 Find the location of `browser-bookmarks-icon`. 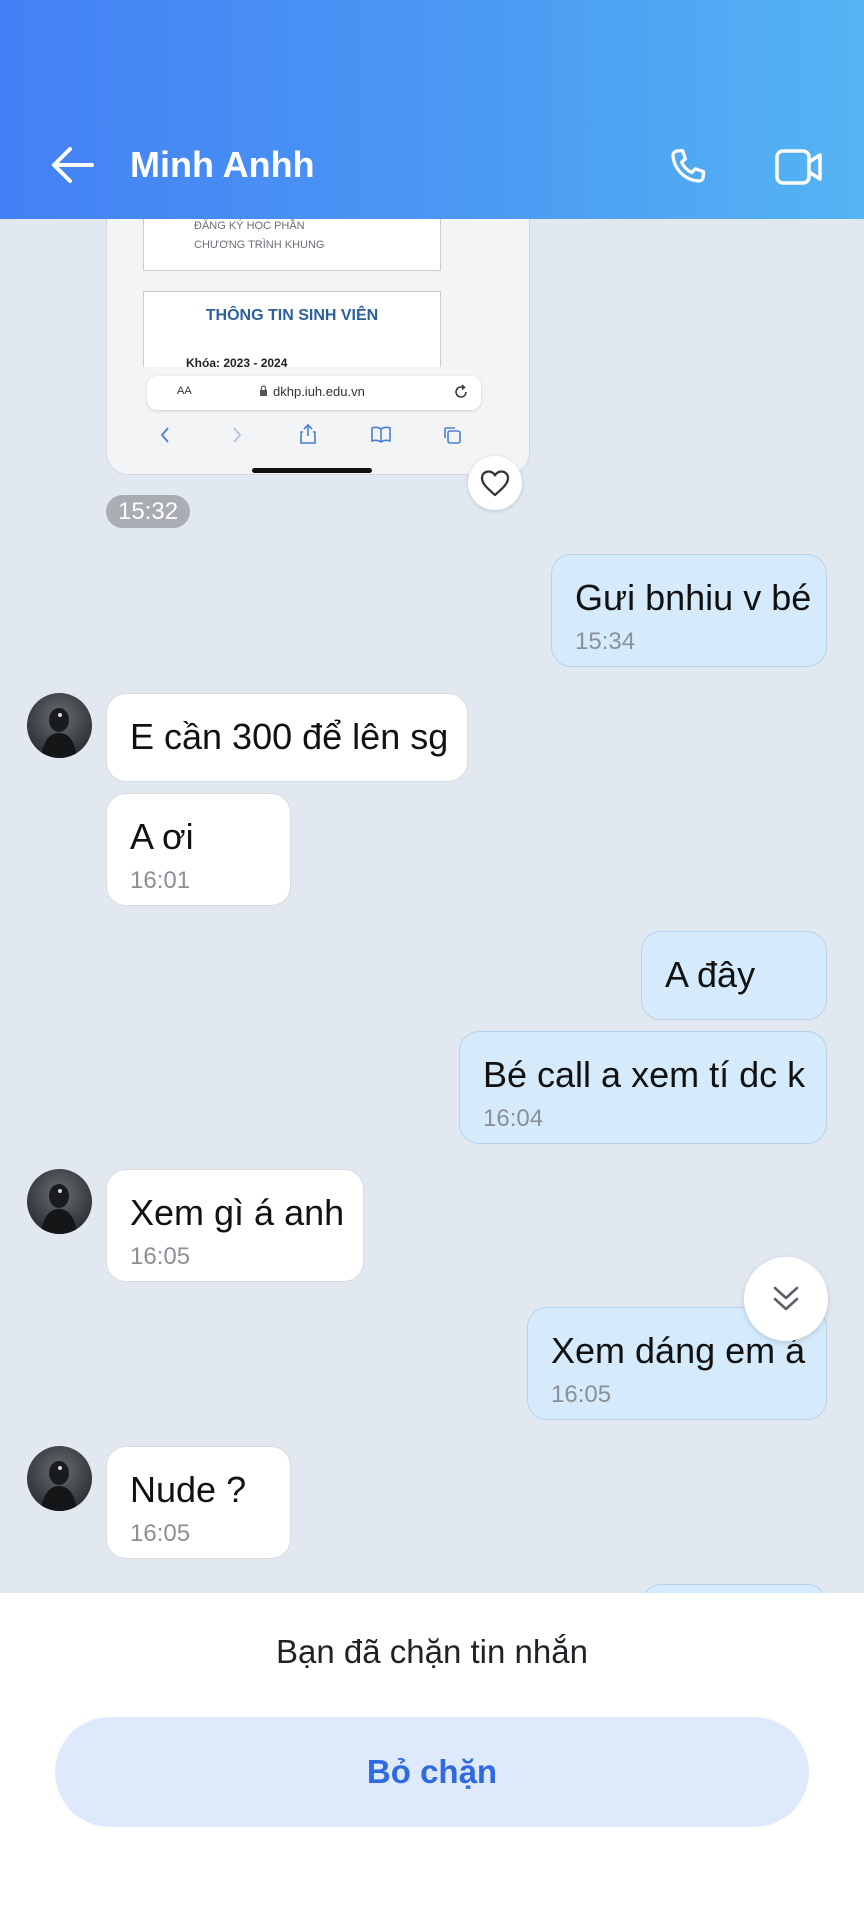

browser-bookmarks-icon is located at coordinates (381, 436).